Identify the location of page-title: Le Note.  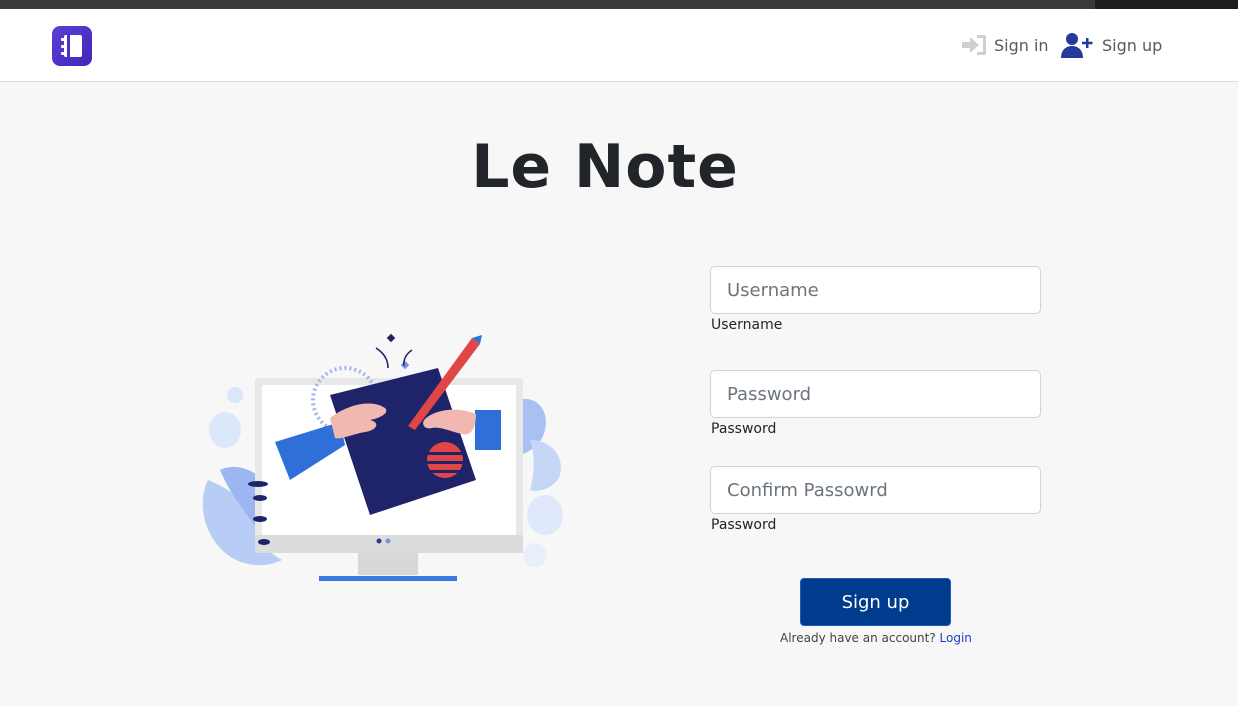
(605, 167).